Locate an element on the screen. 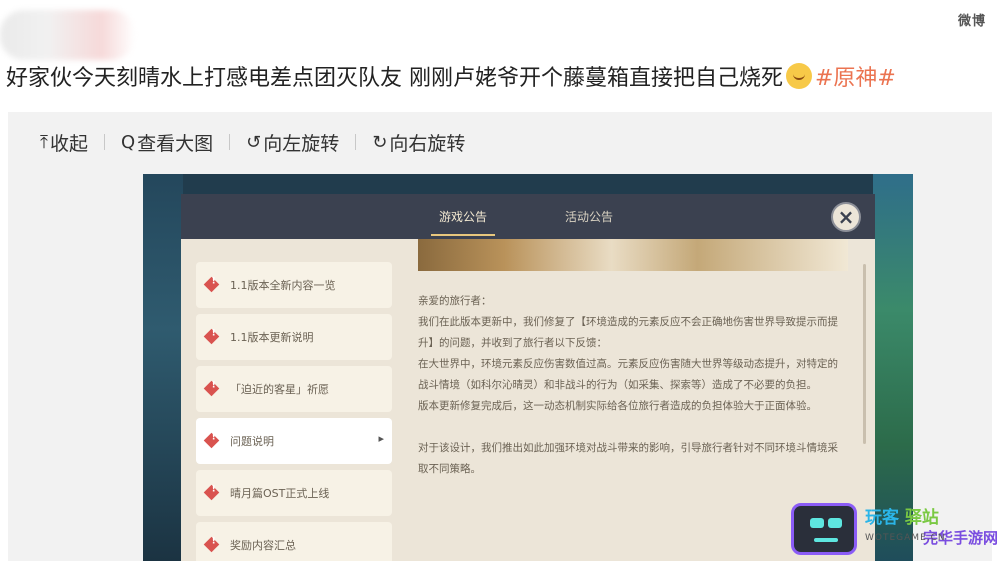 The width and height of the screenshot is (1000, 561). tab-event-announcements: 活动公告 is located at coordinates (589, 216).